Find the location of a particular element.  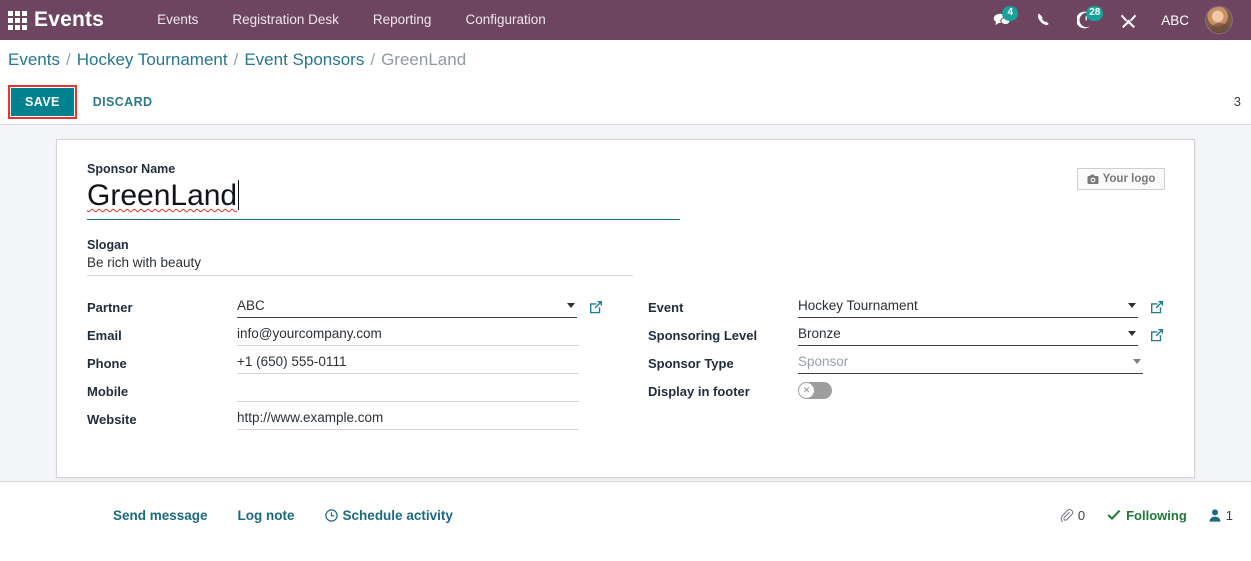

field-row-phone: Phone +1 (650) 555-0111 is located at coordinates (345, 366).